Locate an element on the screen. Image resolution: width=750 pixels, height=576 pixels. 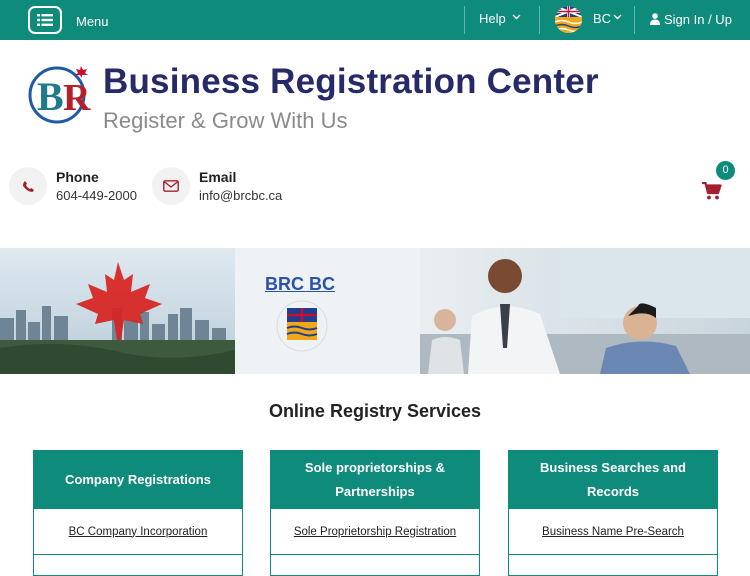
service-link: BC Company Incorporation is located at coordinates (138, 532).